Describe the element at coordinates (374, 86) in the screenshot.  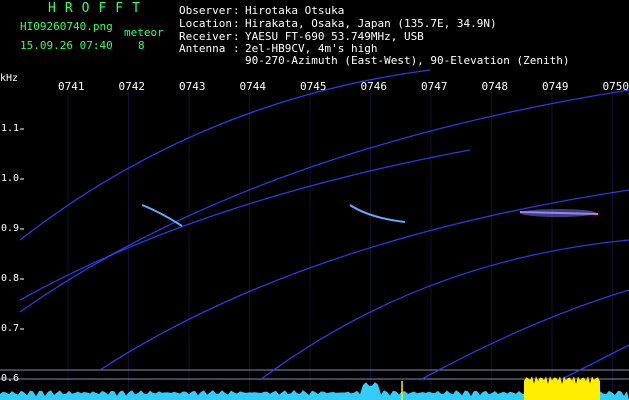
I see `x-tick-label: 0746` at that location.